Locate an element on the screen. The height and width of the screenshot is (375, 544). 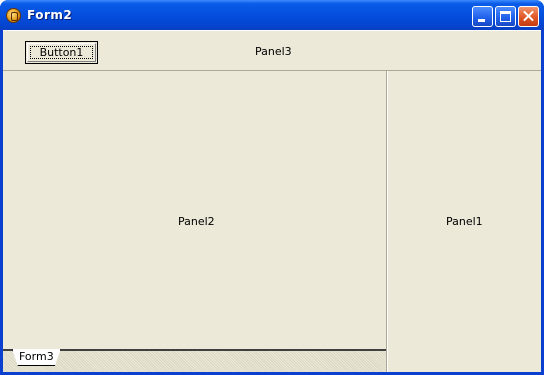
title-bar: Form2 is located at coordinates (272, 15).